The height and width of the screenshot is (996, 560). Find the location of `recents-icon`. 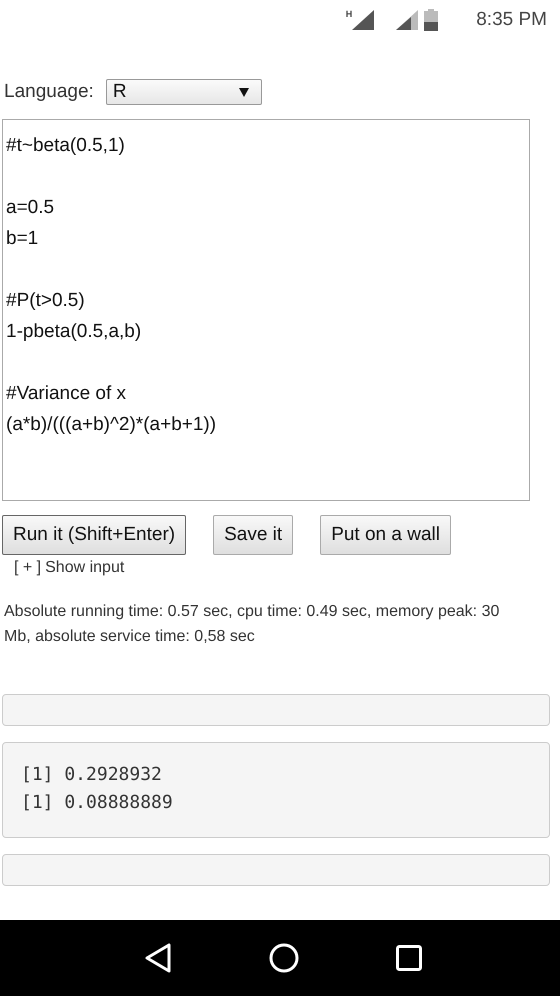

recents-icon is located at coordinates (409, 958).